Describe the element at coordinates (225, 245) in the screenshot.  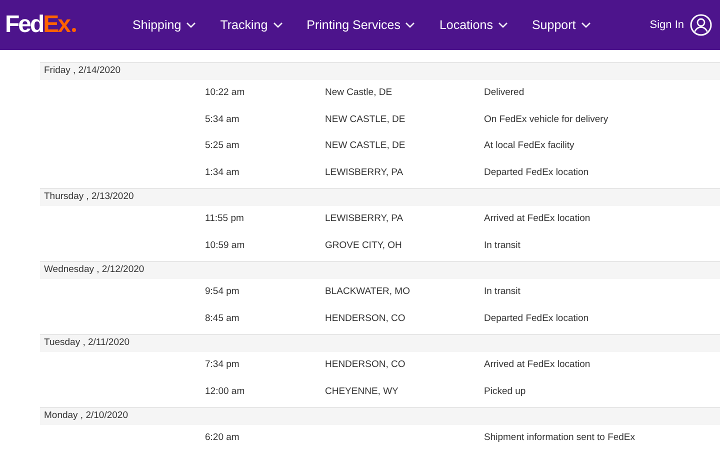
I see `time-text: 10:59 am` at that location.